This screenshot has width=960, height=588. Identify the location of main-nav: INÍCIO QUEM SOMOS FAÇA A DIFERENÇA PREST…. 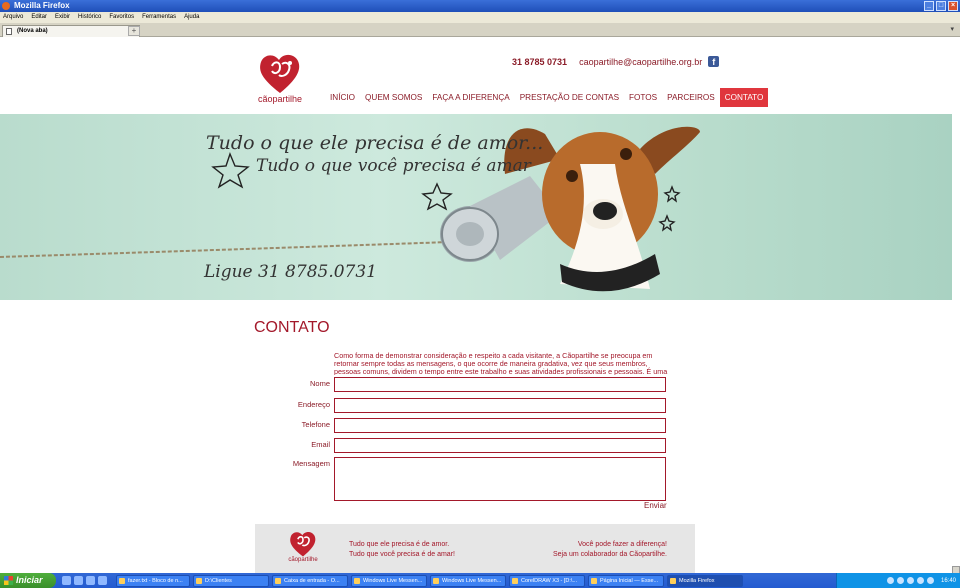
(547, 97).